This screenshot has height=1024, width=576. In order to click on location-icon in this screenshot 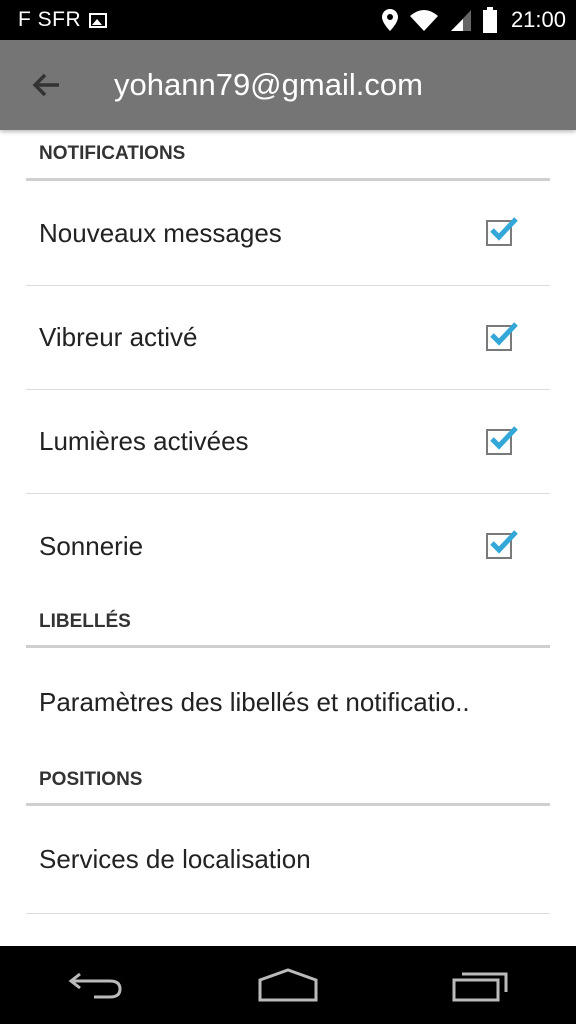, I will do `click(389, 20)`.